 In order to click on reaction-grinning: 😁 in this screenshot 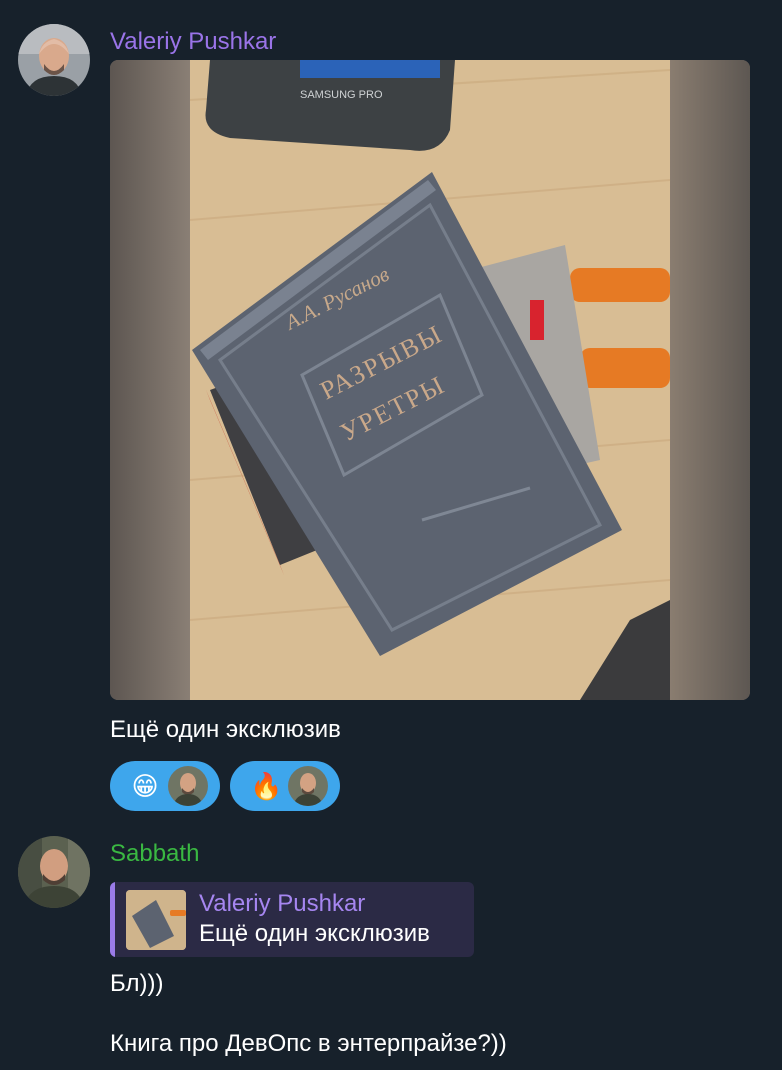, I will do `click(165, 786)`.